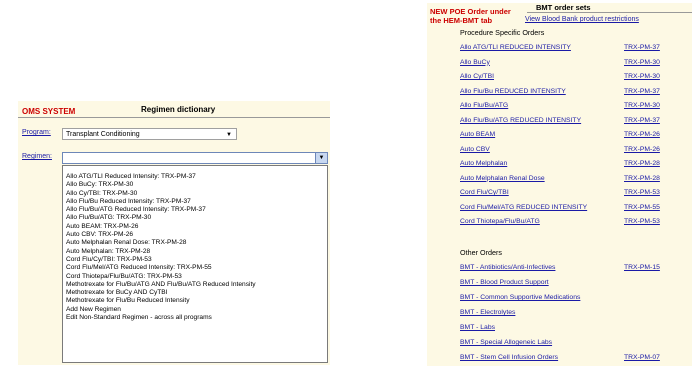 This screenshot has height=369, width=694. I want to click on order-link: Allo Cy/TBI, so click(477, 76).